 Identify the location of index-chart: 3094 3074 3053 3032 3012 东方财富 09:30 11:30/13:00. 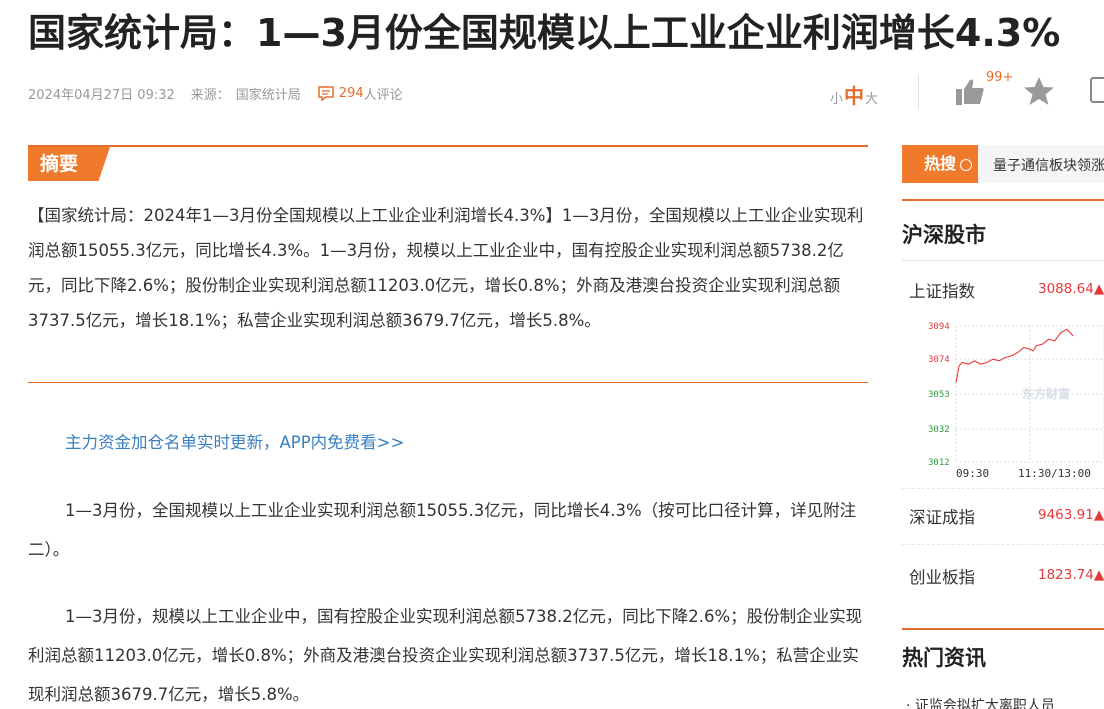
(1016, 401).